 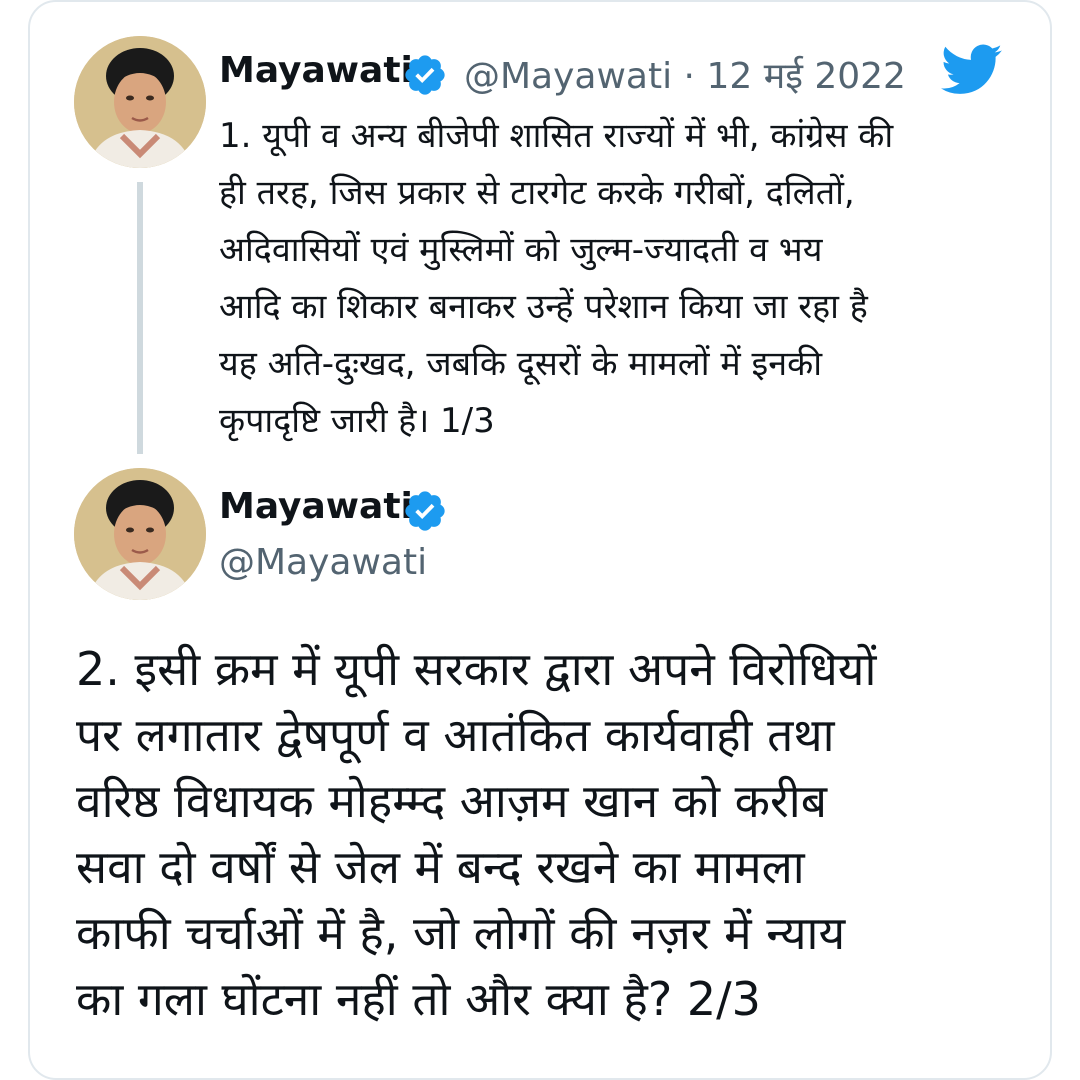 I want to click on tweet1-avatar, so click(x=140, y=102).